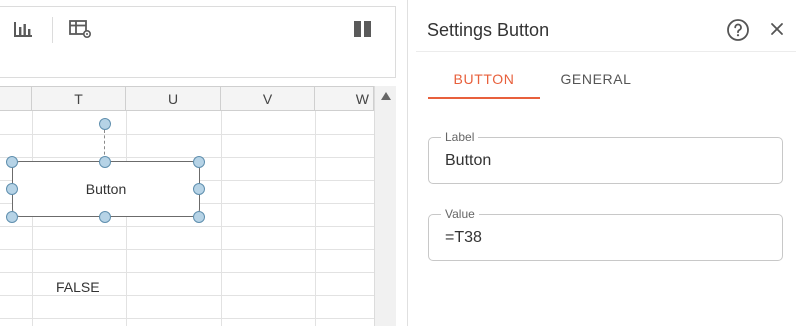 This screenshot has width=796, height=326. What do you see at coordinates (79, 99) in the screenshot?
I see `column-header-t: T` at bounding box center [79, 99].